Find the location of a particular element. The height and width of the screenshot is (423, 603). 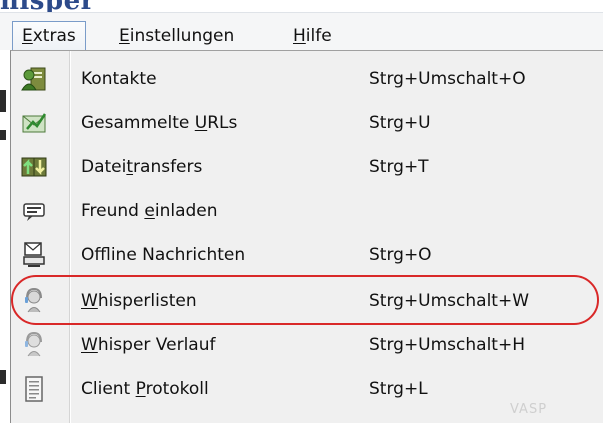

menu-hilfe-label: ilfe is located at coordinates (318, 36).